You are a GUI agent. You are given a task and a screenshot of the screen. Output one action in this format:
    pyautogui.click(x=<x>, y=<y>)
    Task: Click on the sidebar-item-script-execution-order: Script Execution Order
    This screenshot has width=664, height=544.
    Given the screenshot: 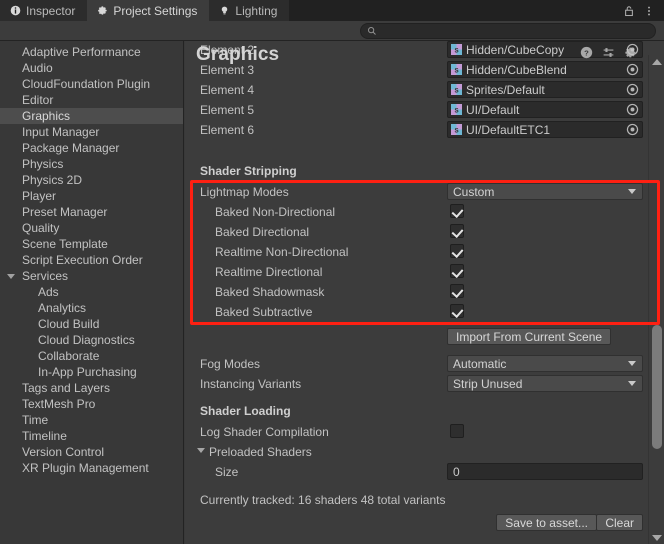 What is the action you would take?
    pyautogui.click(x=91, y=260)
    